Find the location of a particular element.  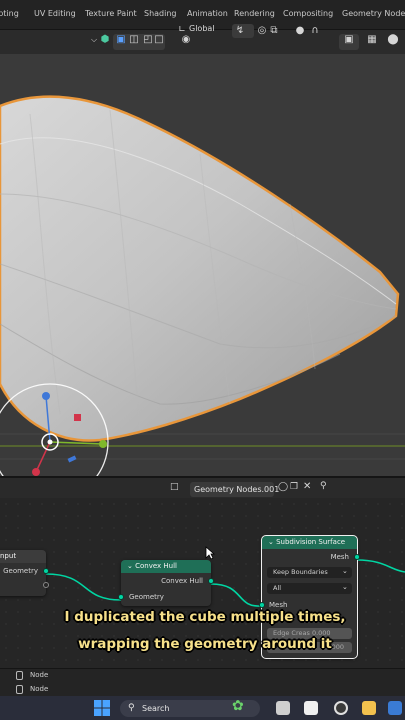

boundary-dropdown: Keep Boundaries is located at coordinates (309, 572).